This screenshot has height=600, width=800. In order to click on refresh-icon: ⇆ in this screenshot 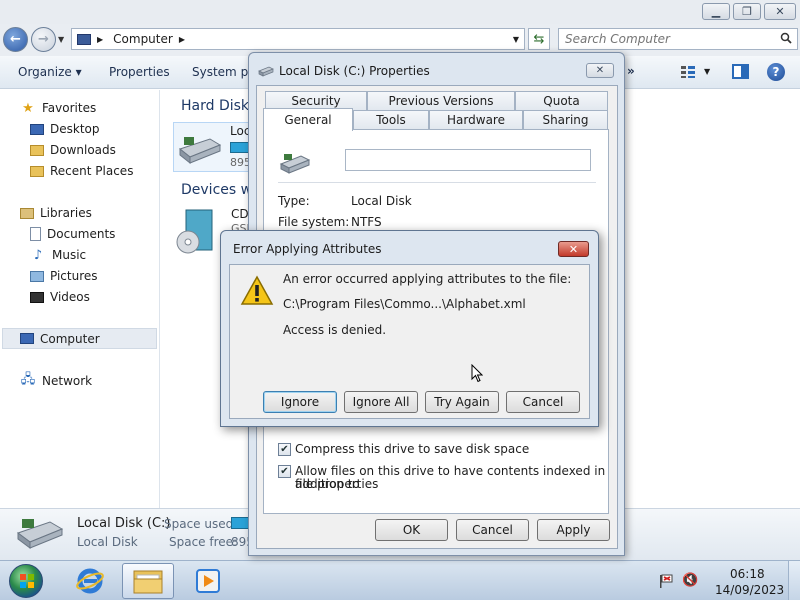, I will do `click(539, 39)`.